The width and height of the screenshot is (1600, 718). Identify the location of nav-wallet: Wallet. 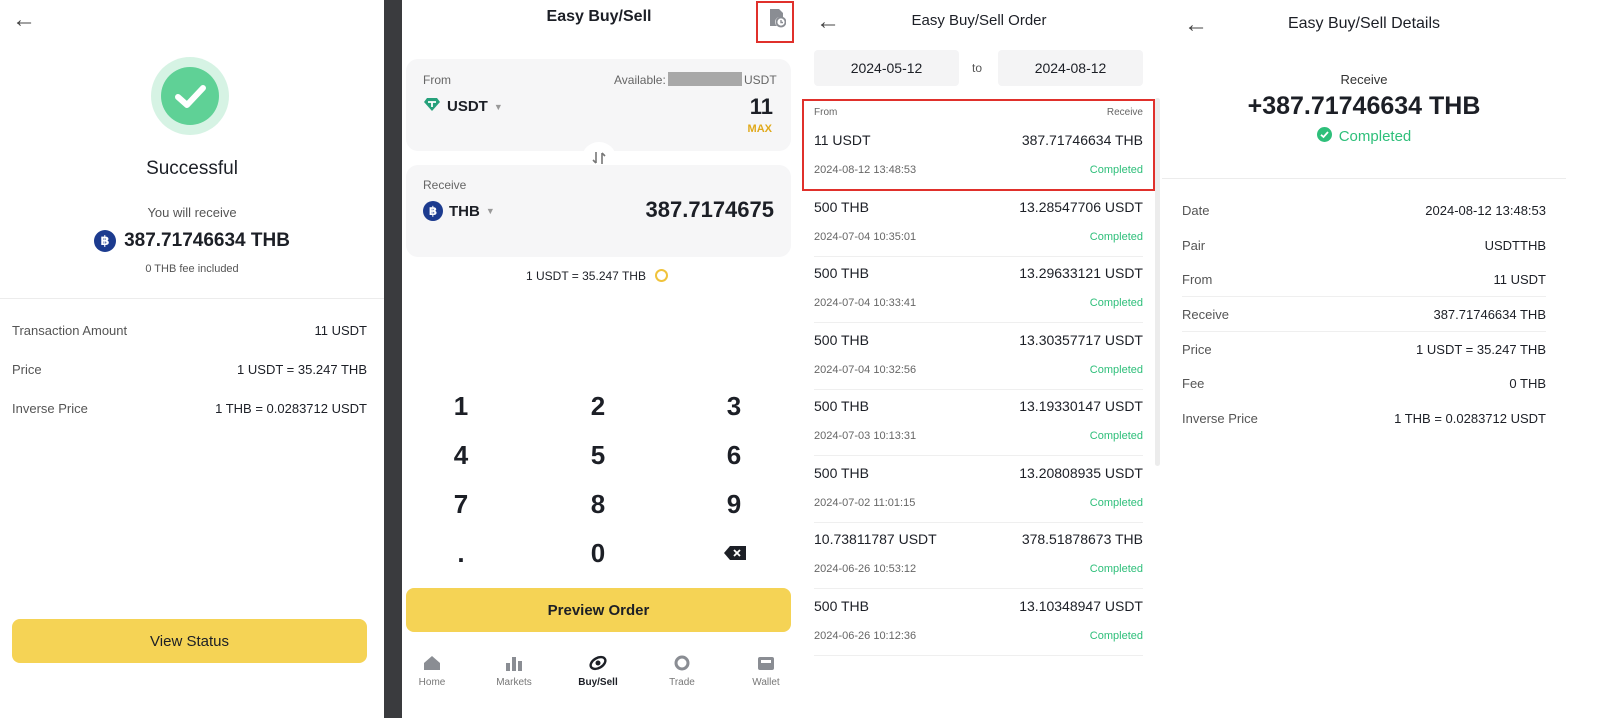
(766, 671).